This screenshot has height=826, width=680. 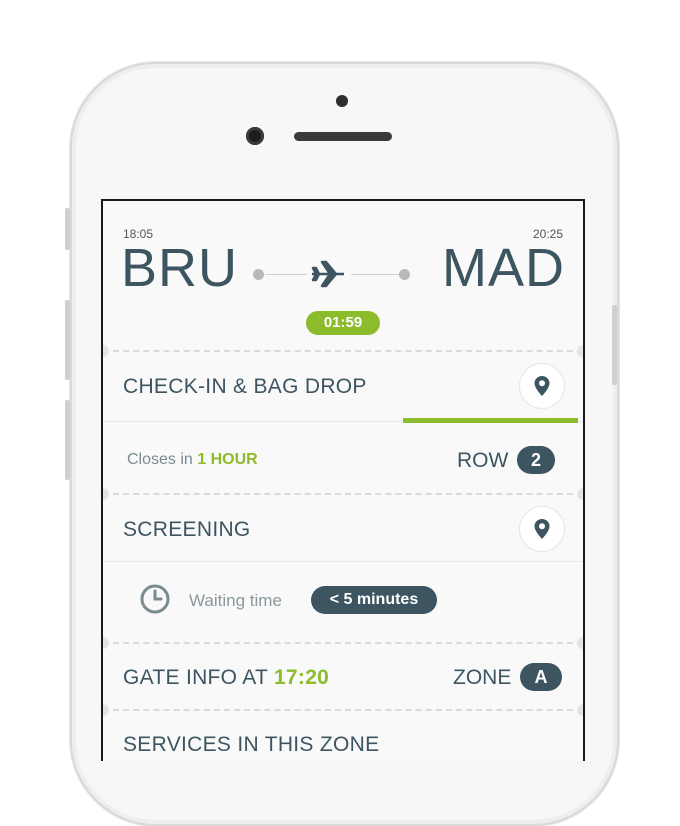 What do you see at coordinates (255, 136) in the screenshot?
I see `front-camera` at bounding box center [255, 136].